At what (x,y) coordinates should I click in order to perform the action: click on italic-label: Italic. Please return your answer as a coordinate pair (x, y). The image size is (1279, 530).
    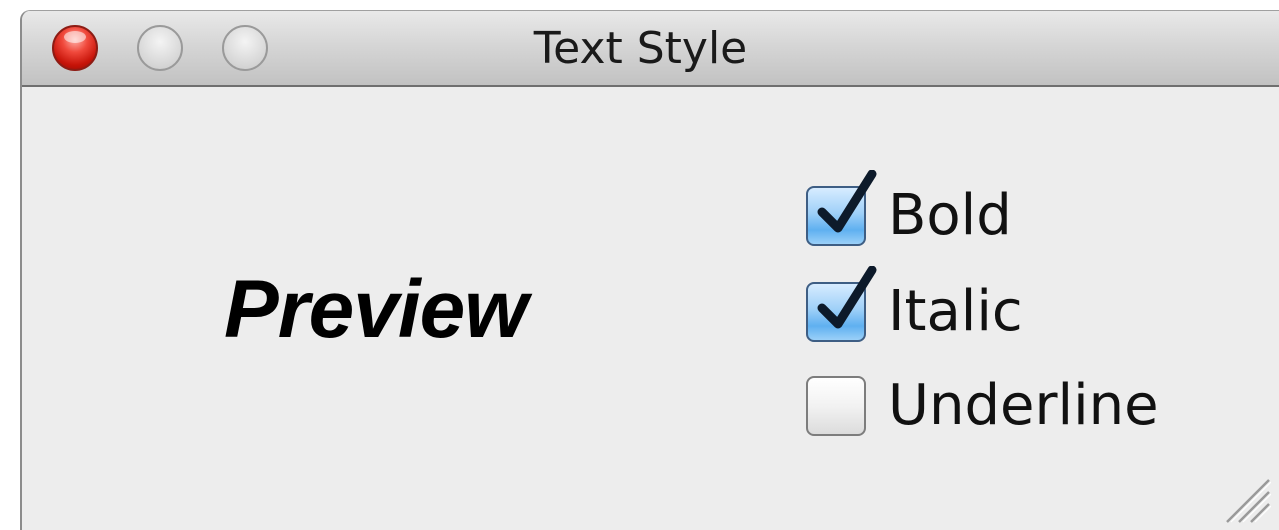
    Looking at the image, I should click on (955, 312).